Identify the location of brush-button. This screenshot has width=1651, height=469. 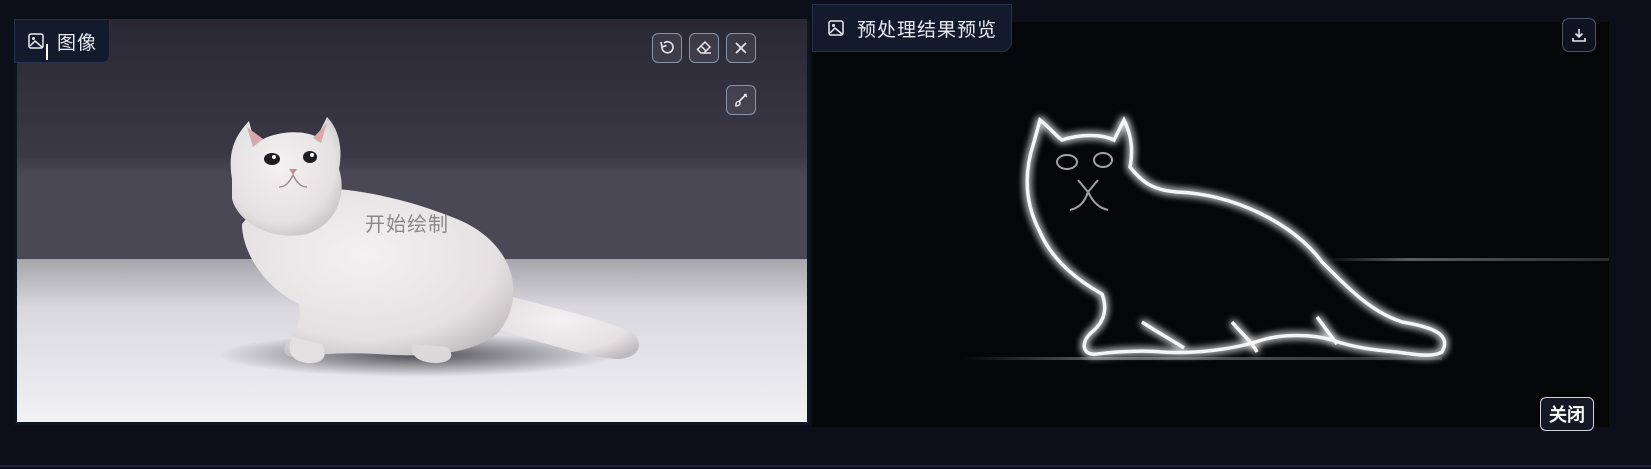
(741, 100).